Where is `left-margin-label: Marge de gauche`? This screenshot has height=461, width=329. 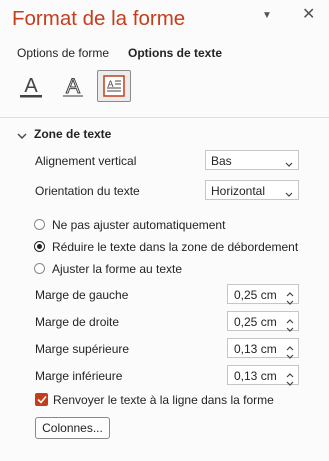 left-margin-label: Marge de gauche is located at coordinates (82, 295).